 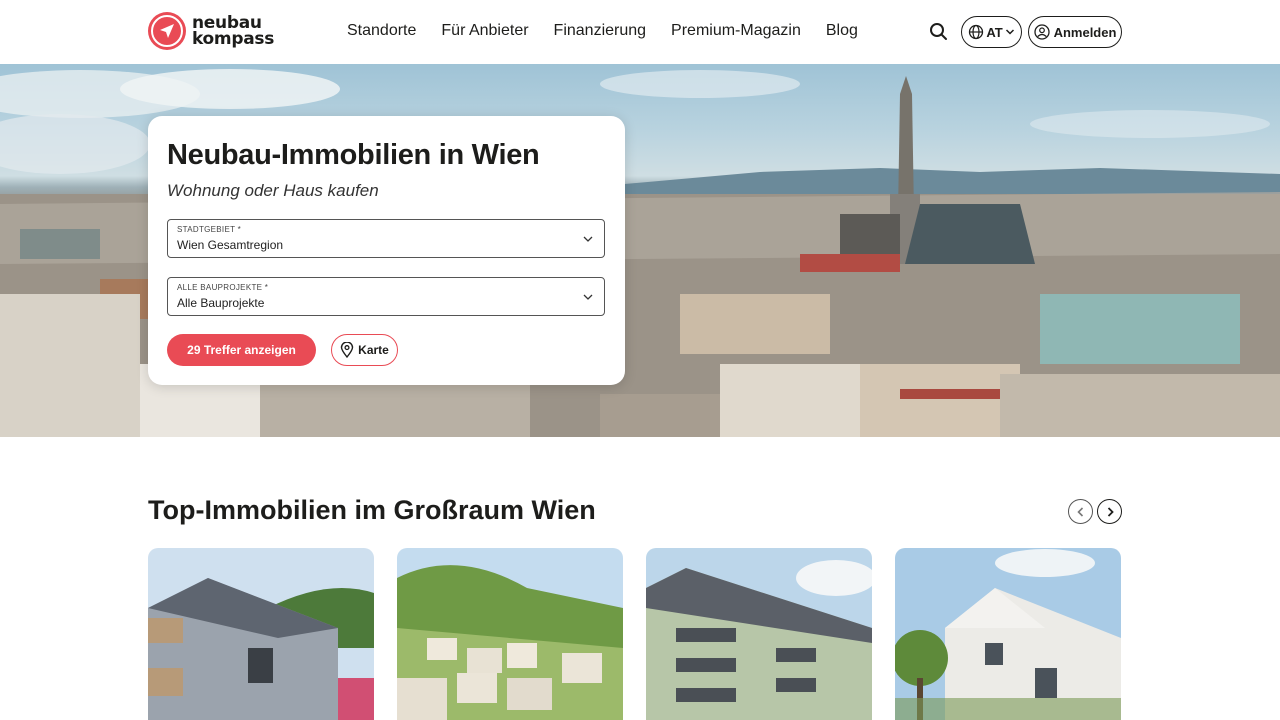 I want to click on search-button, so click(x=939, y=32).